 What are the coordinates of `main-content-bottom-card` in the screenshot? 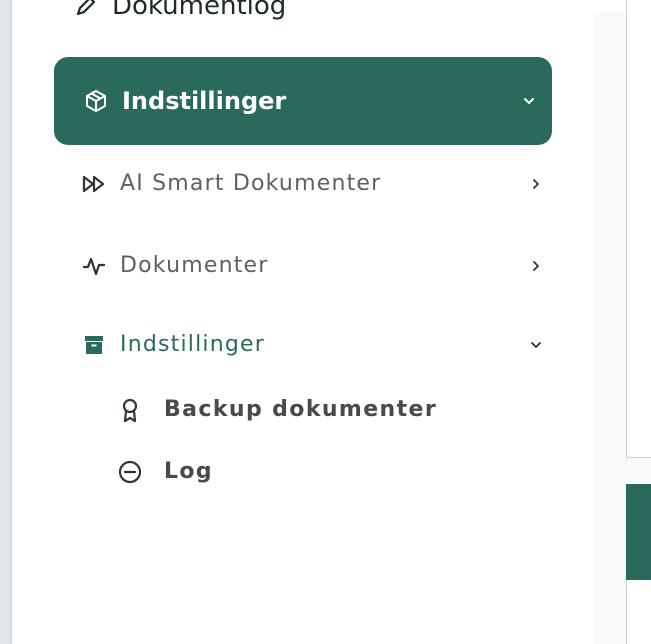 It's located at (638, 612).